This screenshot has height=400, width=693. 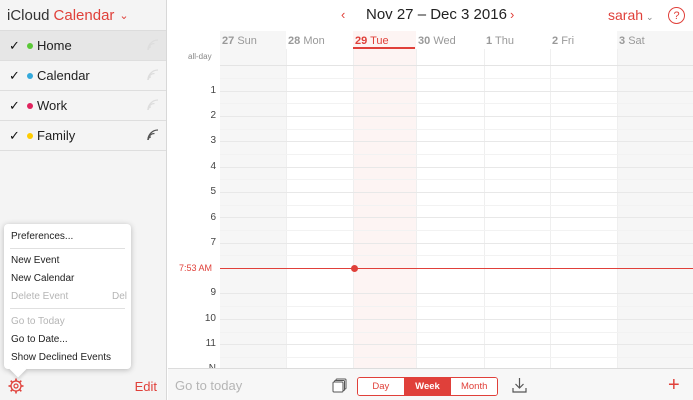 What do you see at coordinates (319, 199) in the screenshot?
I see `day-column-mon: 28 Mon` at bounding box center [319, 199].